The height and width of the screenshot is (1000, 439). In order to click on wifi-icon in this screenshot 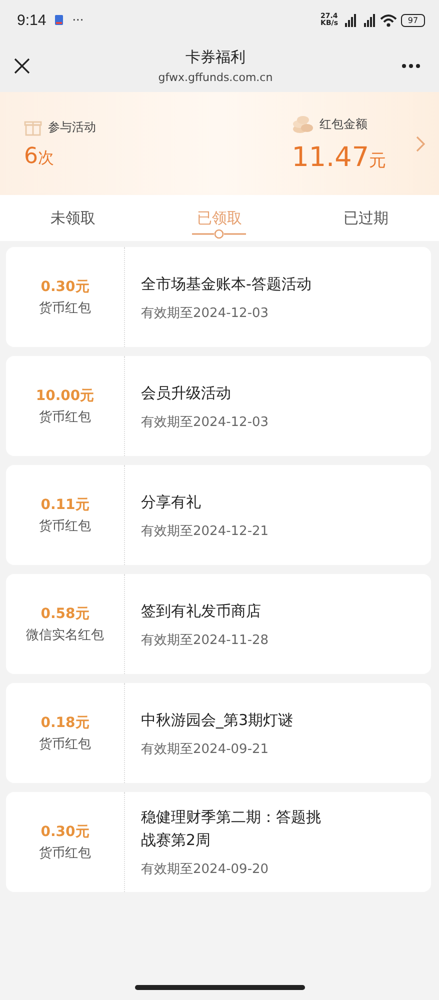, I will do `click(388, 20)`.